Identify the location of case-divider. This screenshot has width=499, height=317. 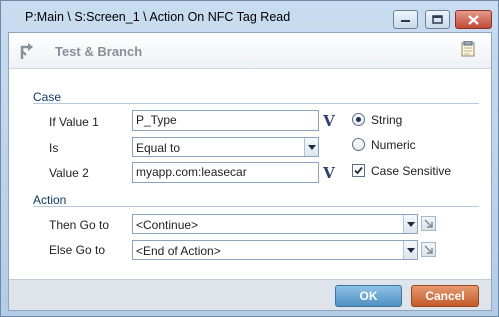
(256, 103).